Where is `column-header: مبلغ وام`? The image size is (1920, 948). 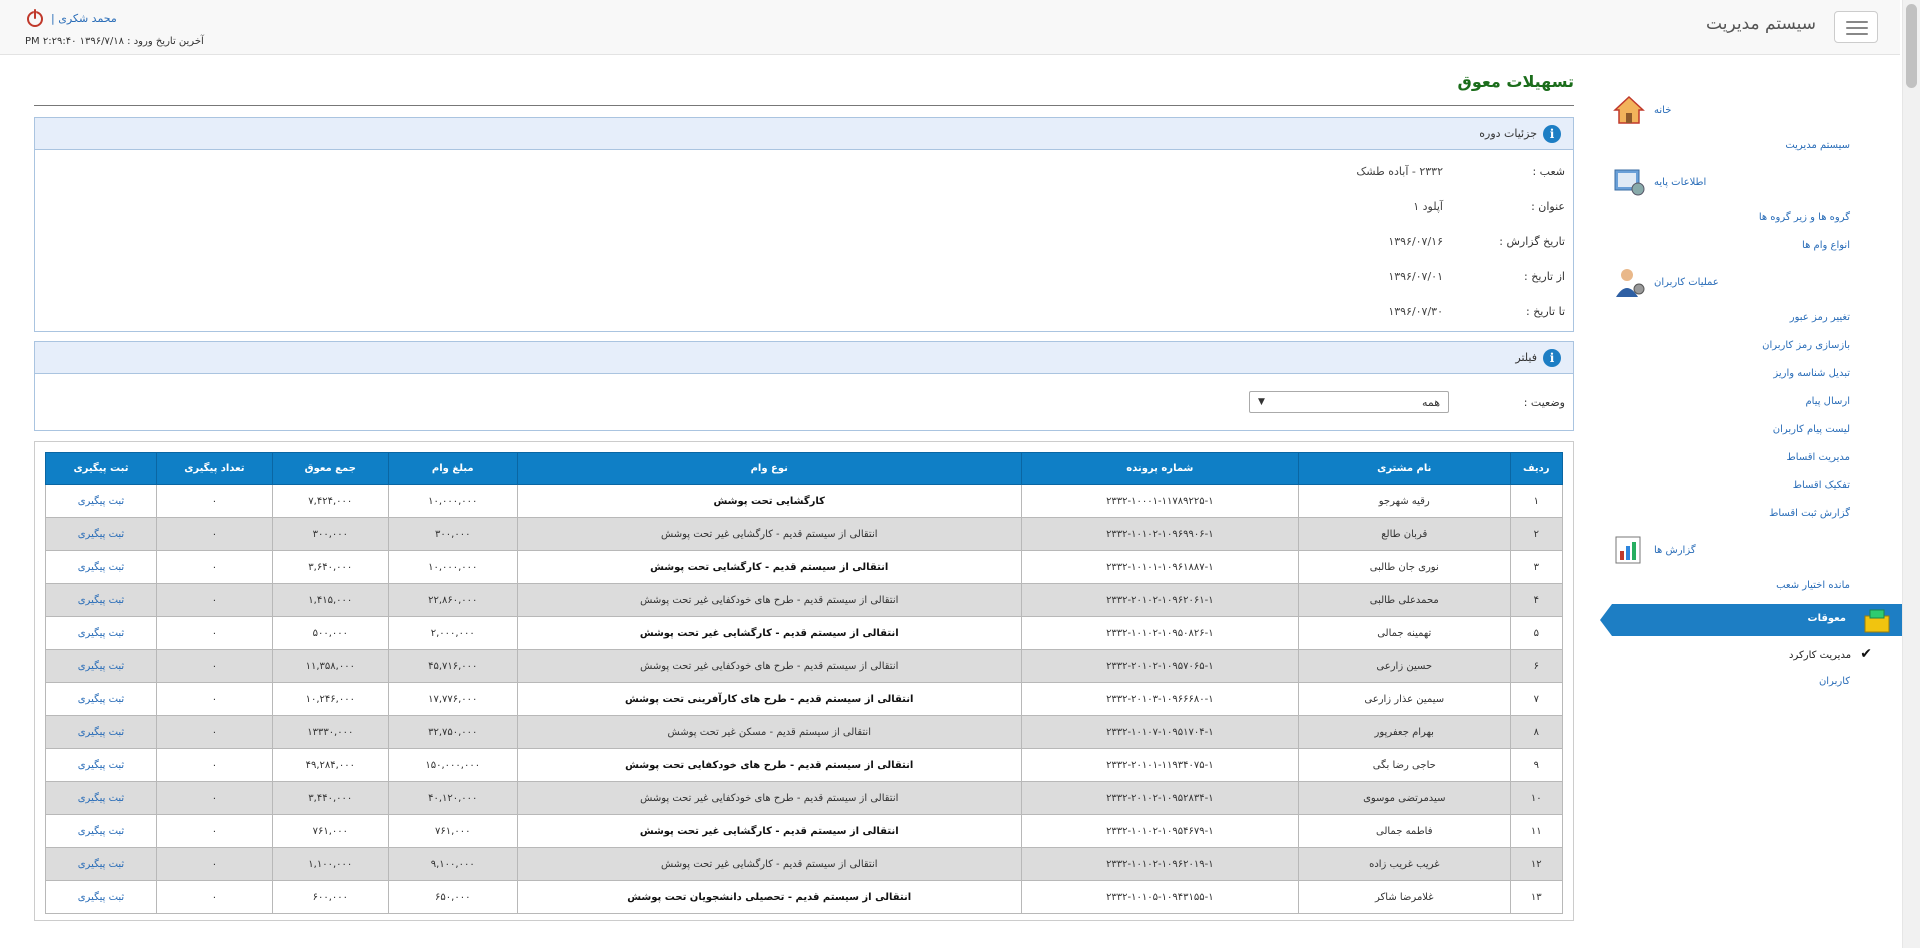
column-header: مبلغ وام is located at coordinates (452, 468).